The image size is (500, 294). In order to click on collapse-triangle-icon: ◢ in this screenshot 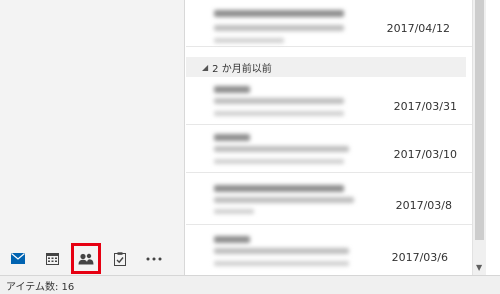, I will do `click(205, 67)`.